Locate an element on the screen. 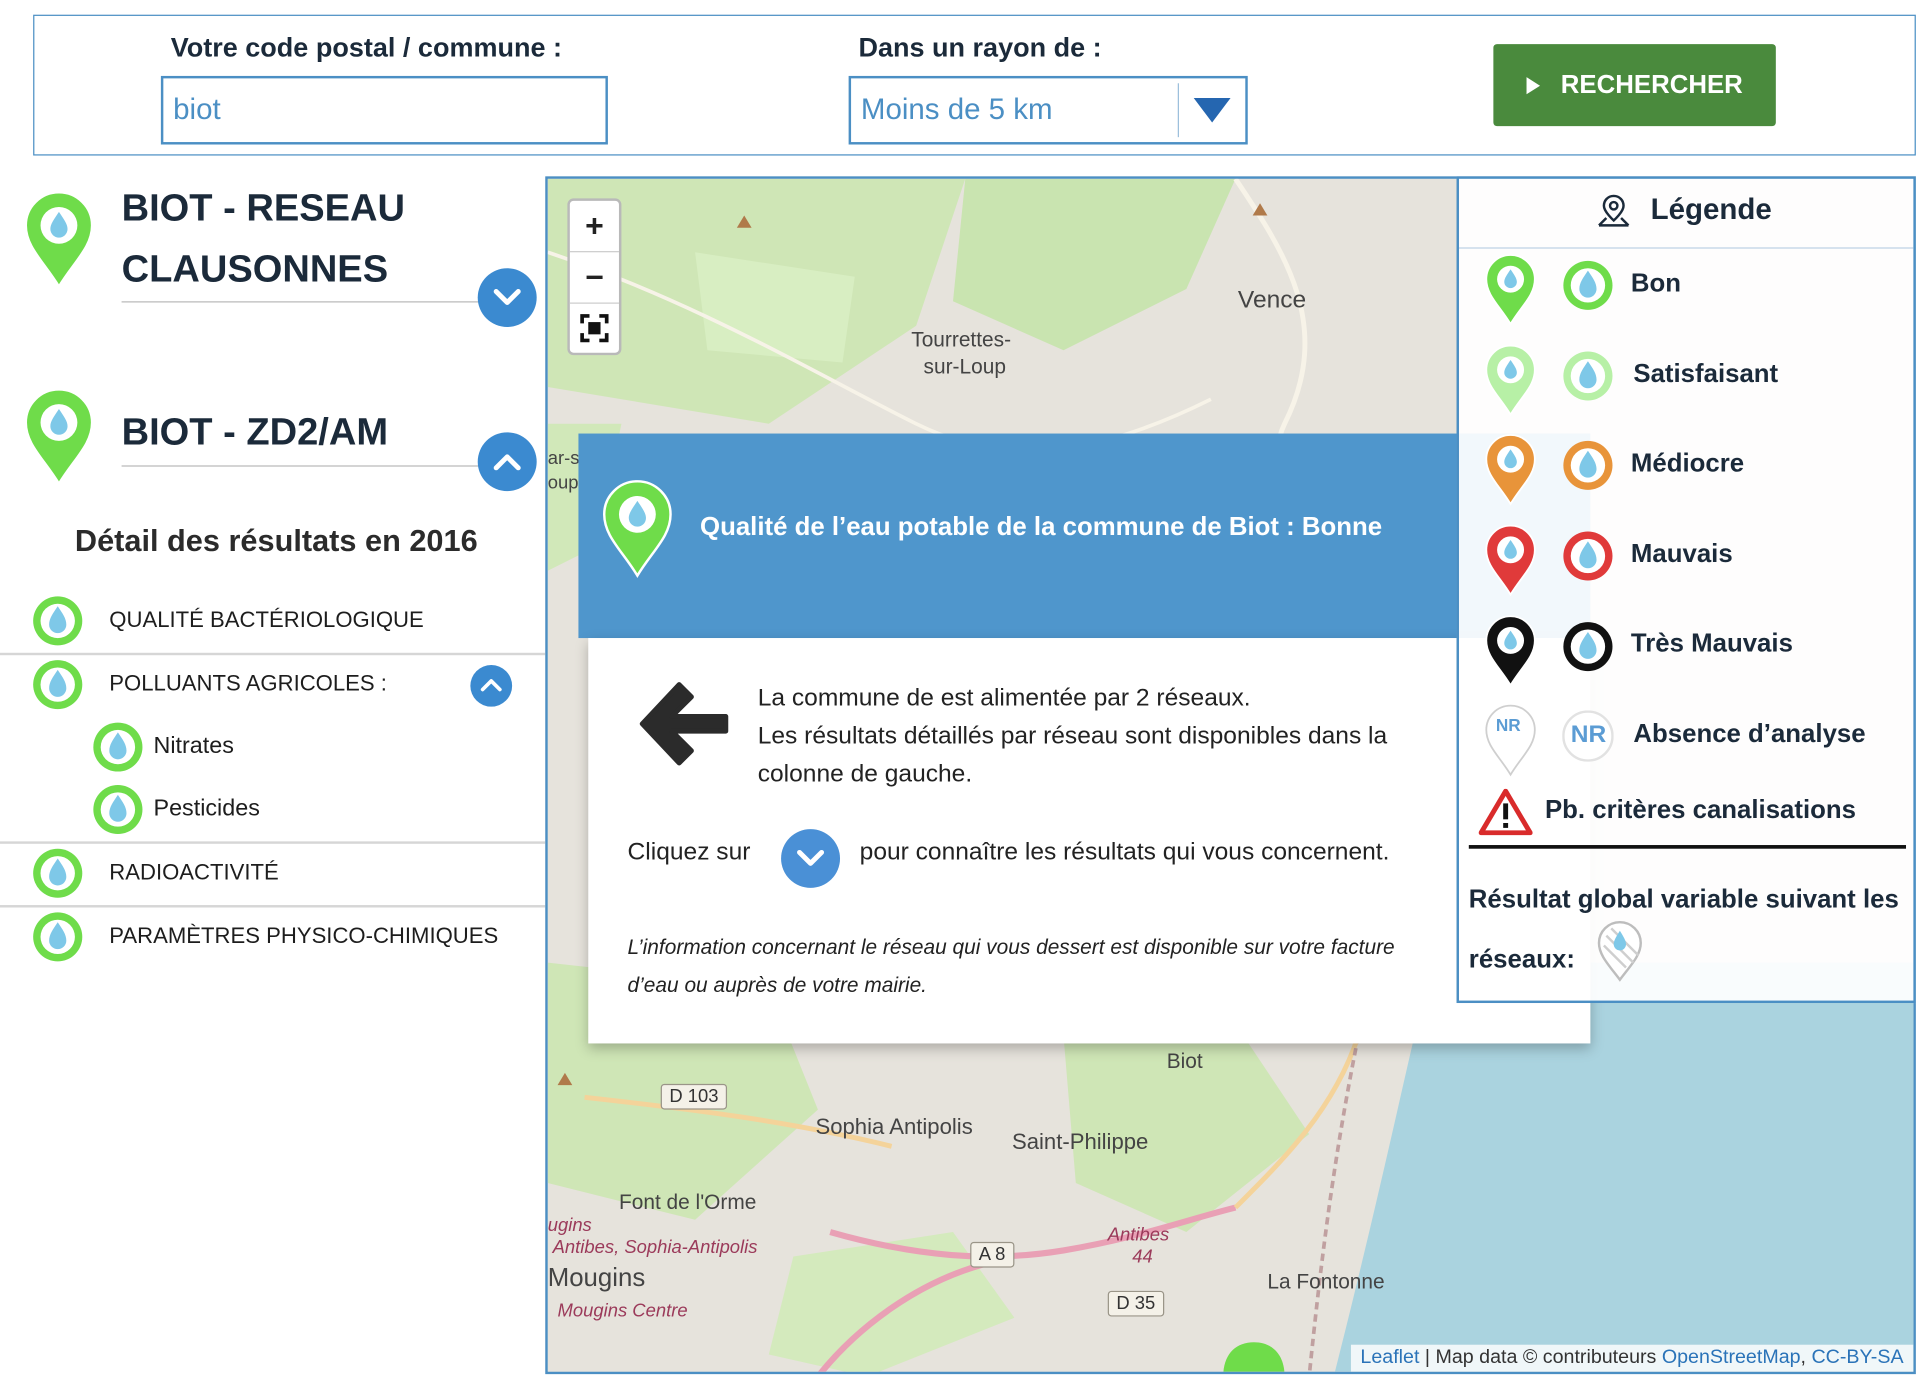 The image size is (1922, 1390). postal-code-label: Votre code postal / commune : is located at coordinates (366, 47).